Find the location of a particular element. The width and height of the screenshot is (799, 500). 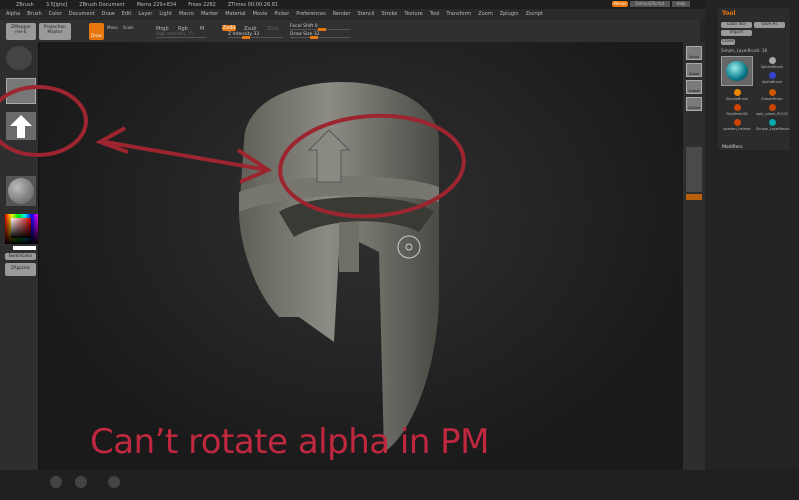

tool-item-label: spartan_helmet is located at coordinates (737, 129).